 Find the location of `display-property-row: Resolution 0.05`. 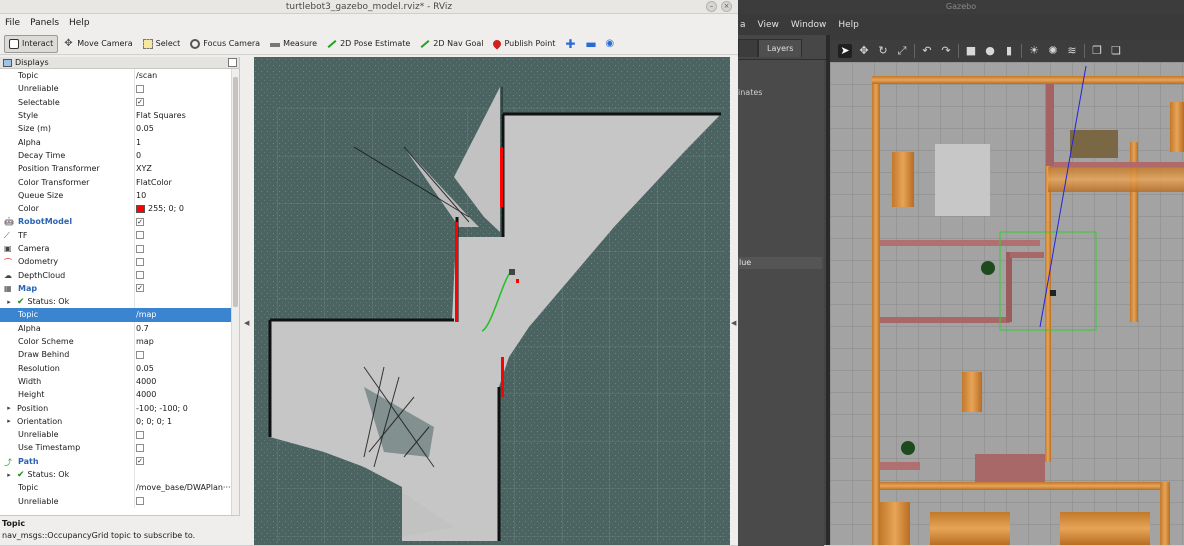

display-property-row: Resolution 0.05 is located at coordinates (119, 368).